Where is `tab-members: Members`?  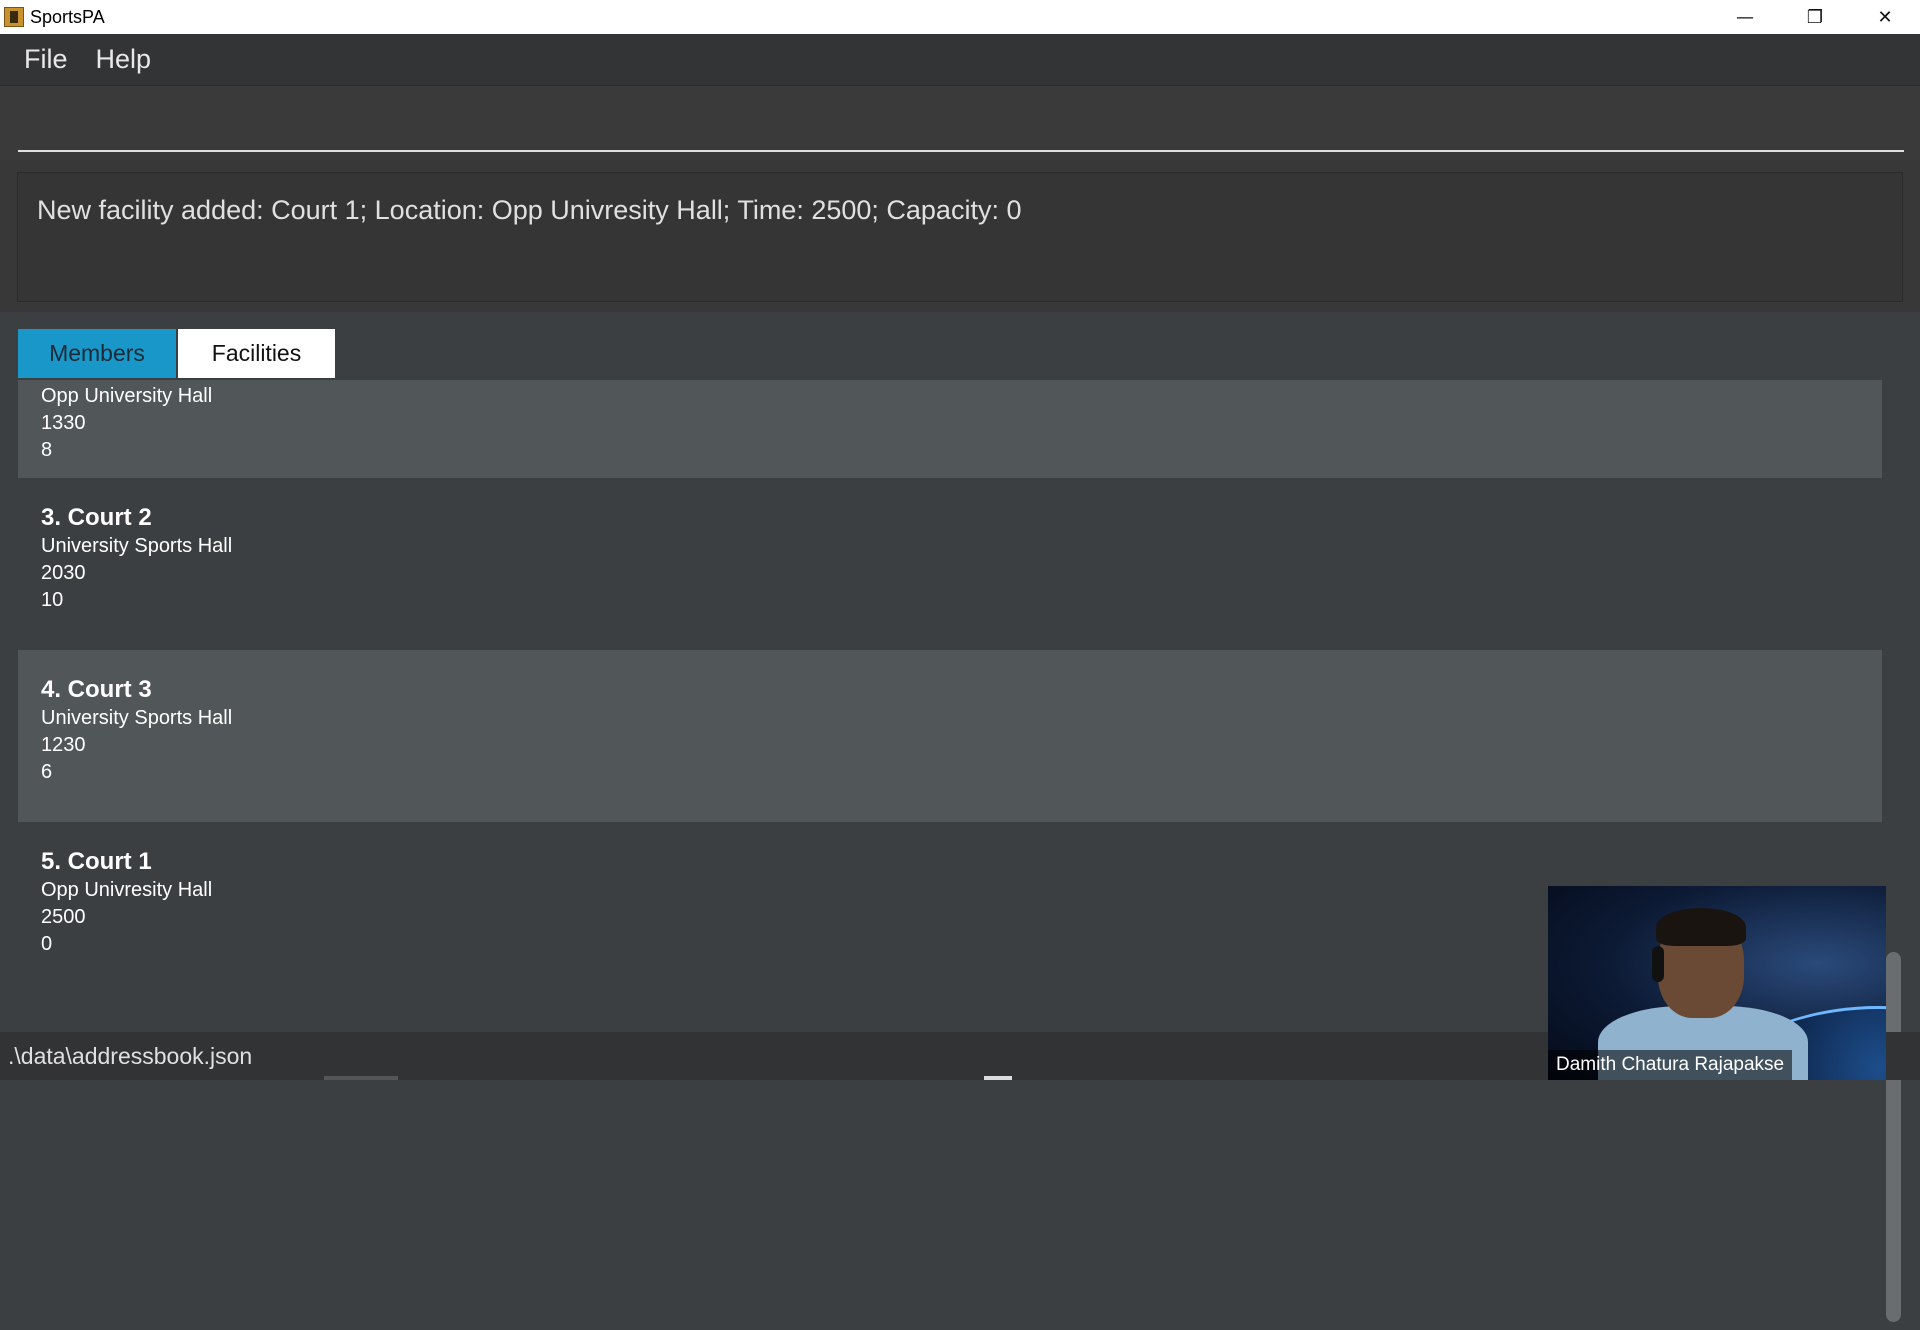
tab-members: Members is located at coordinates (97, 353).